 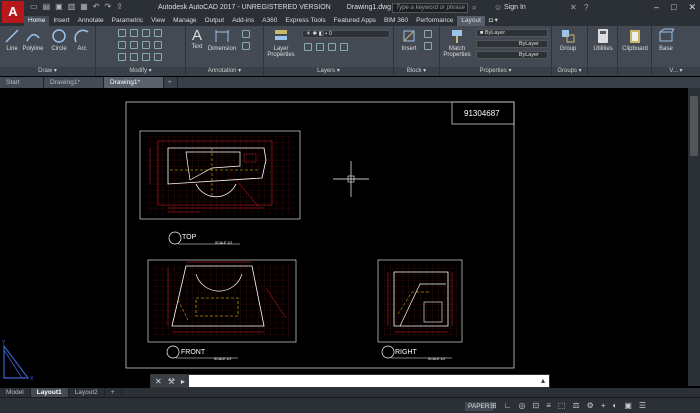 I want to click on match-properties-button: Match Properties, so click(x=457, y=43).